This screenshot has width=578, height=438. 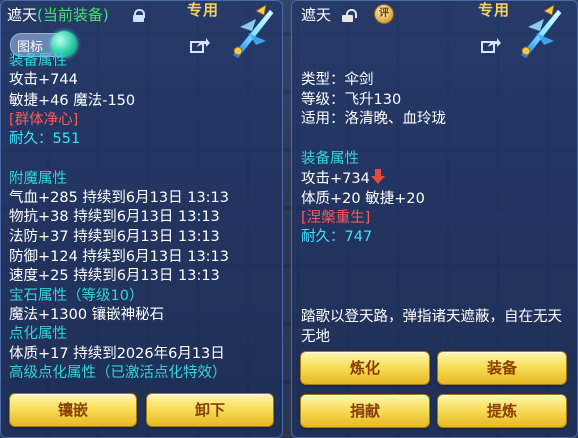 I want to click on attribute-line: 攻击+744, so click(x=43, y=80).